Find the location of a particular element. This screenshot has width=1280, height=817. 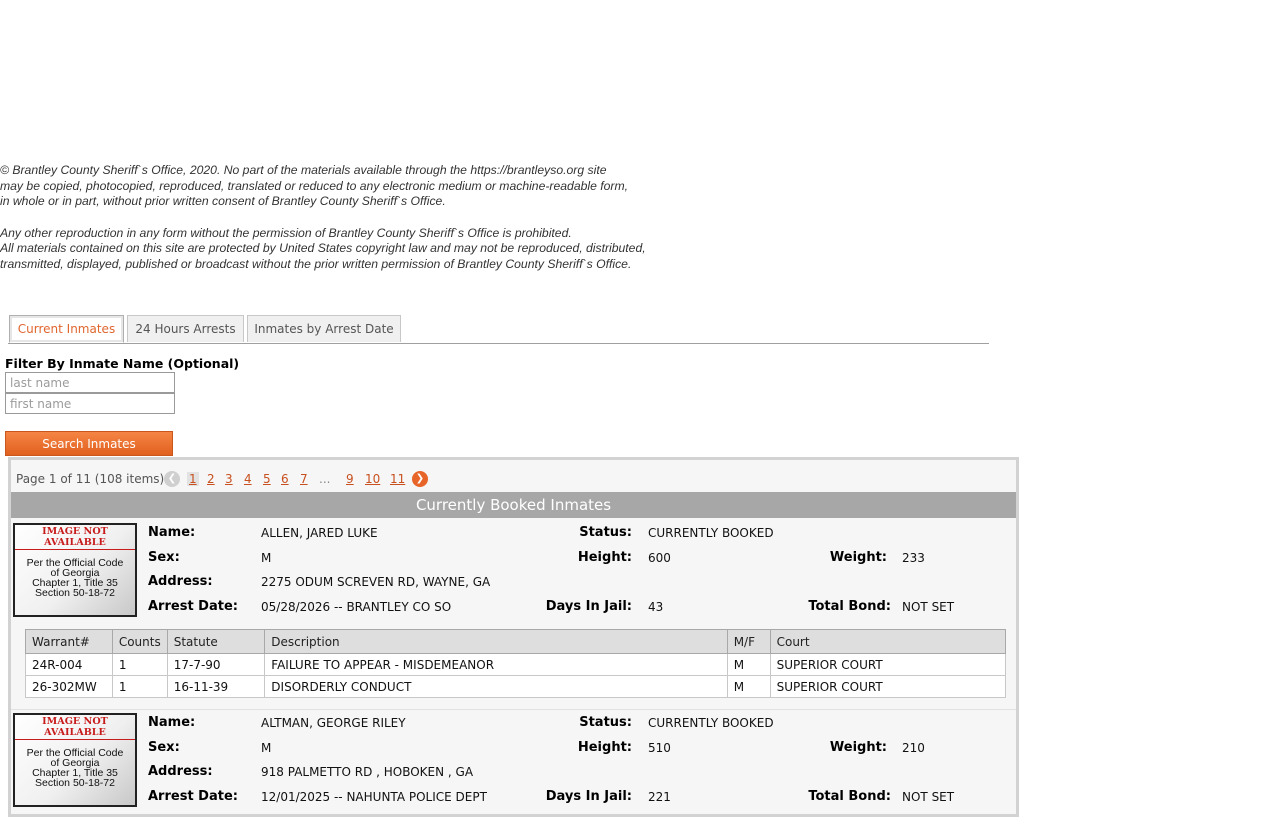

page-link: 5 is located at coordinates (267, 479).